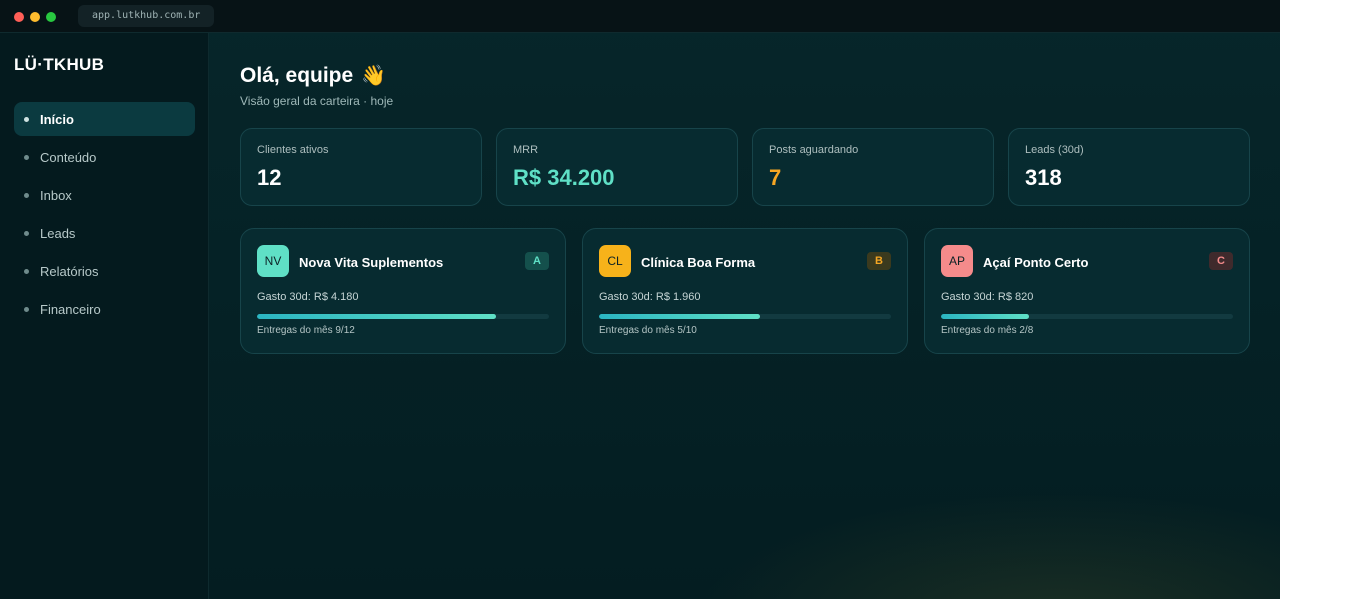  Describe the element at coordinates (1054, 150) in the screenshot. I see `stat-label: Leads (30d)` at that location.